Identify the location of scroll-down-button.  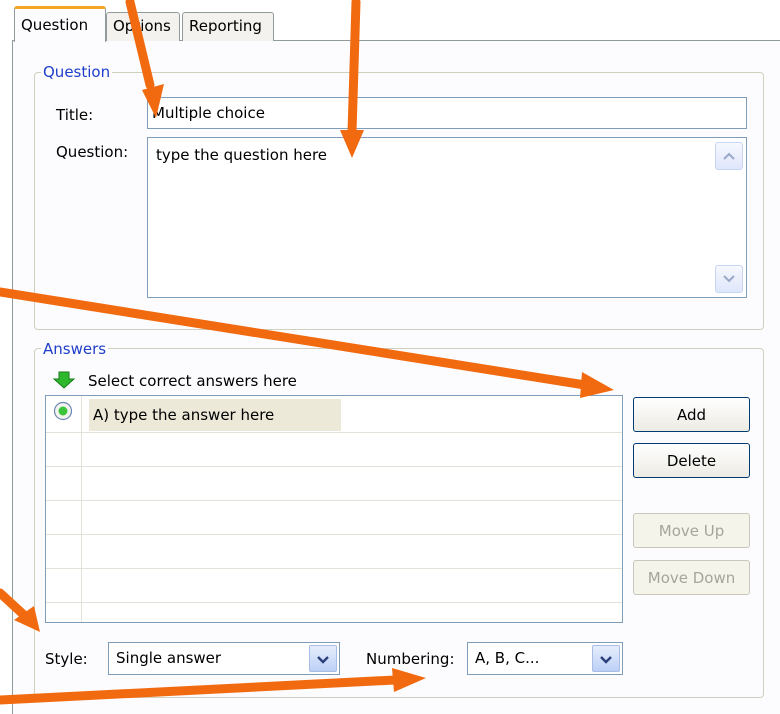
(729, 279).